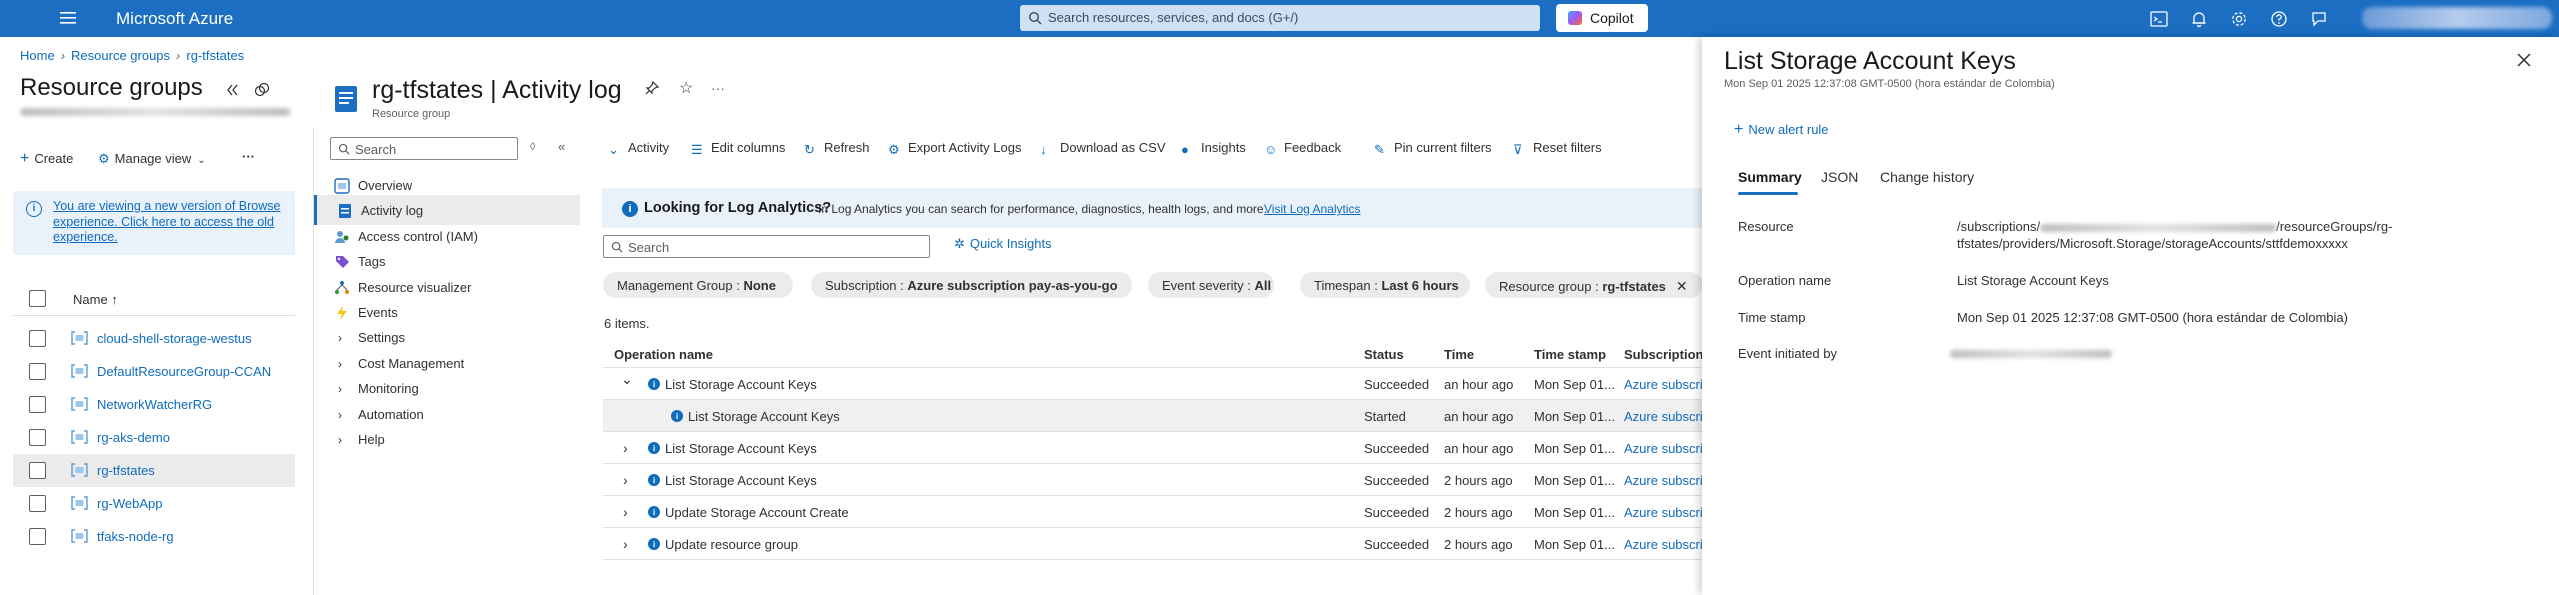 Image resolution: width=2559 pixels, height=595 pixels. What do you see at coordinates (70, 18) in the screenshot?
I see `hamburger-menu-icon` at bounding box center [70, 18].